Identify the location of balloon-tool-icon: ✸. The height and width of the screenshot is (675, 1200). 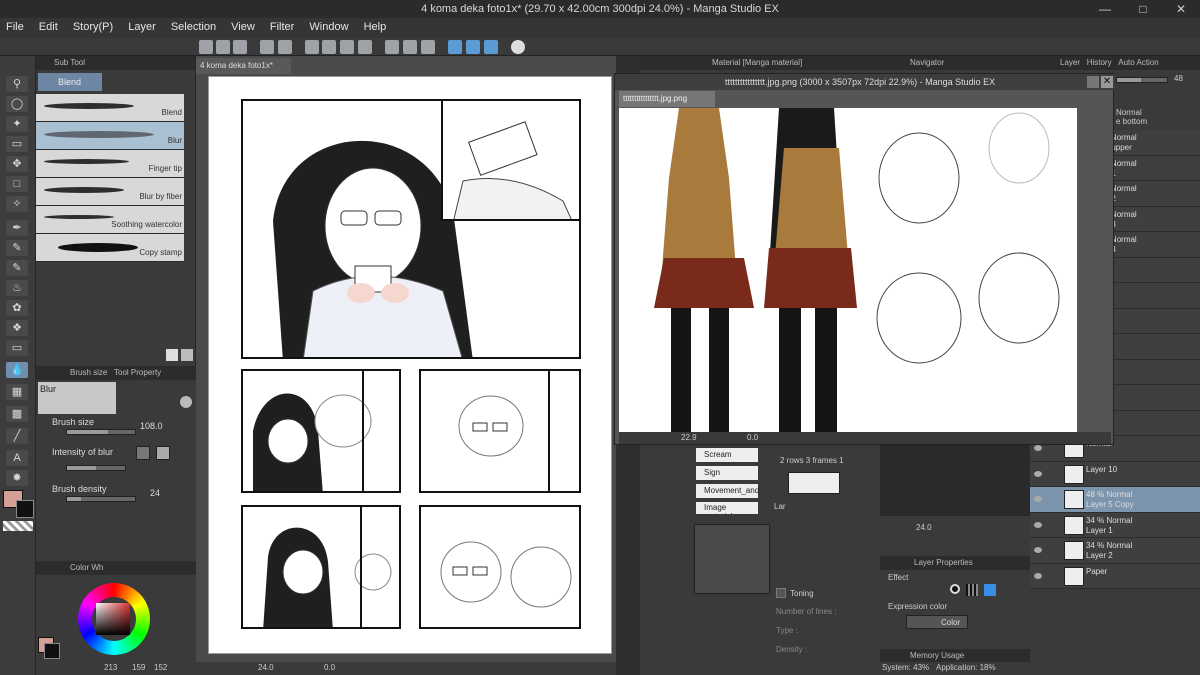
(17, 478).